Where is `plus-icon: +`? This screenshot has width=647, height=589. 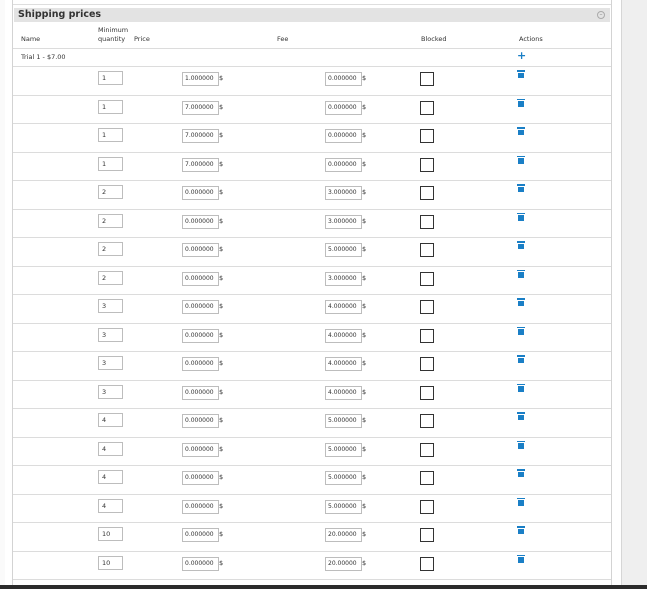
plus-icon: + is located at coordinates (521, 55).